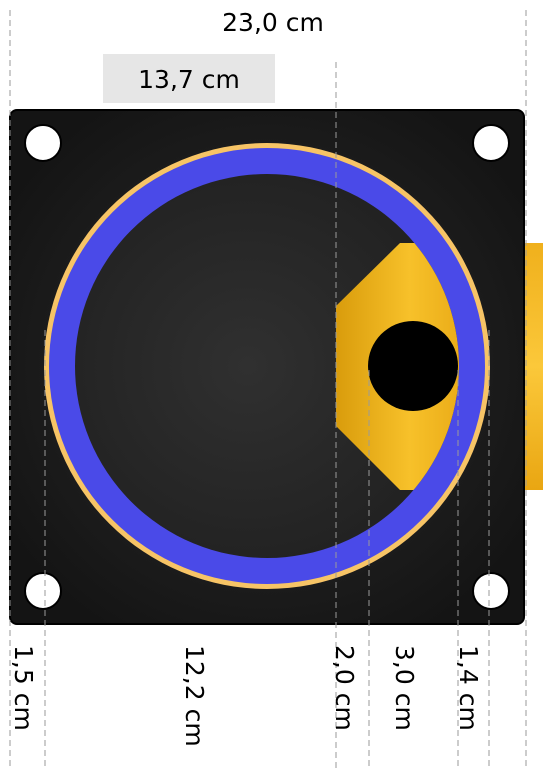  I want to click on outlet-hole, so click(413, 366).